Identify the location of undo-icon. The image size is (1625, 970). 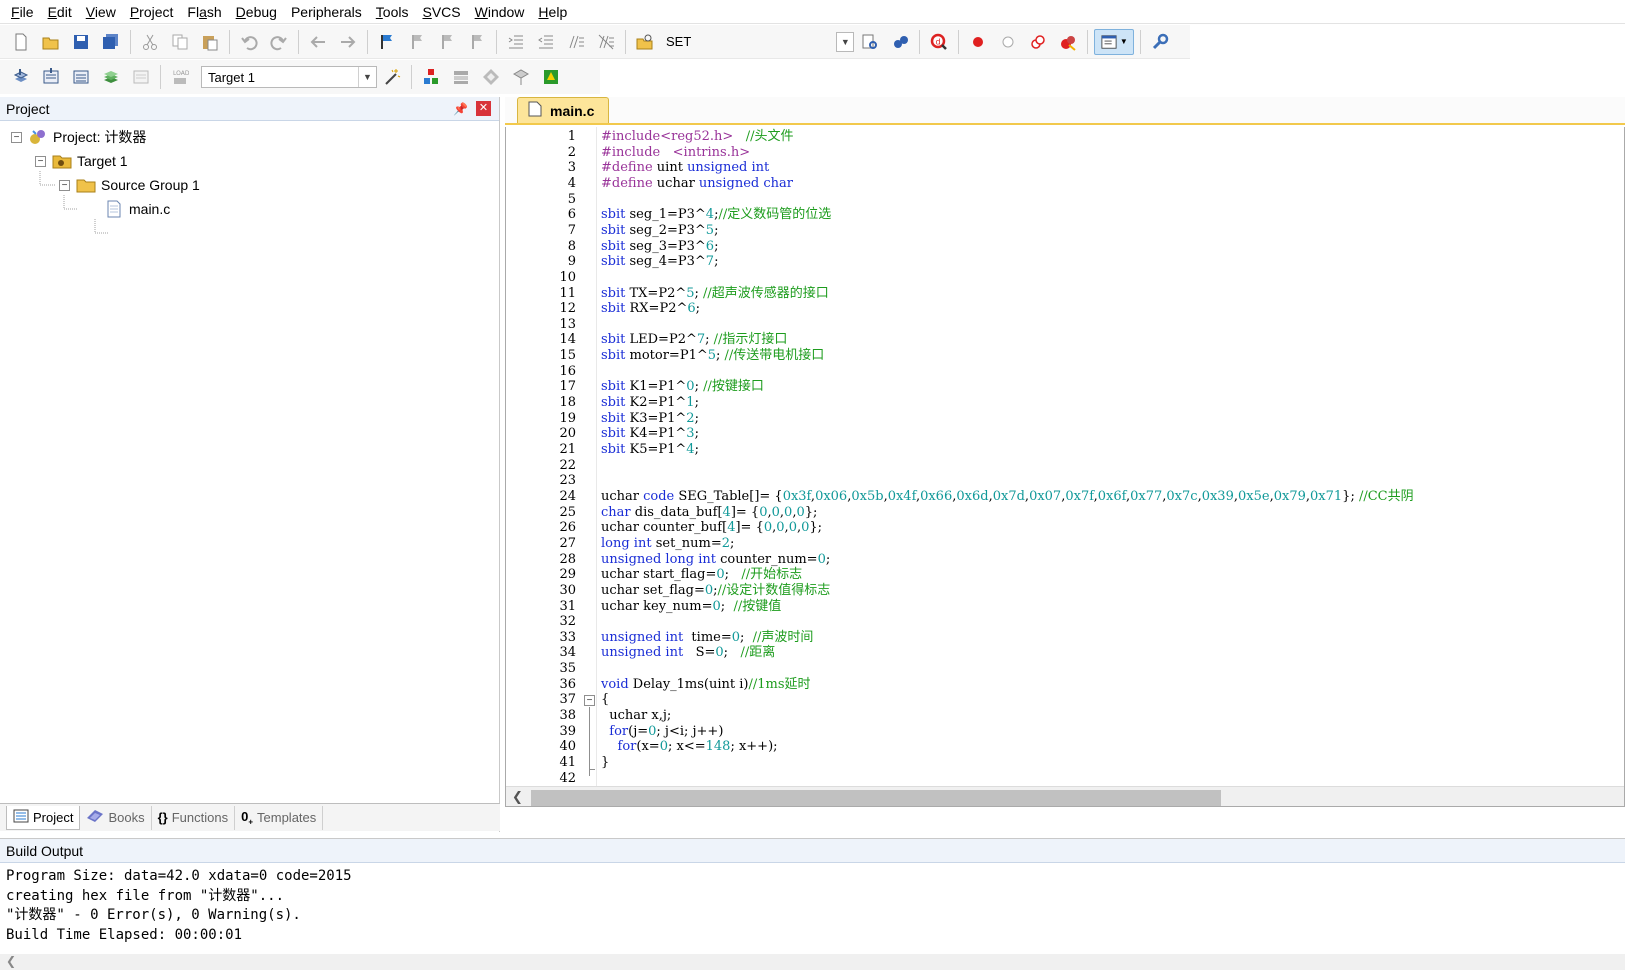
(249, 42).